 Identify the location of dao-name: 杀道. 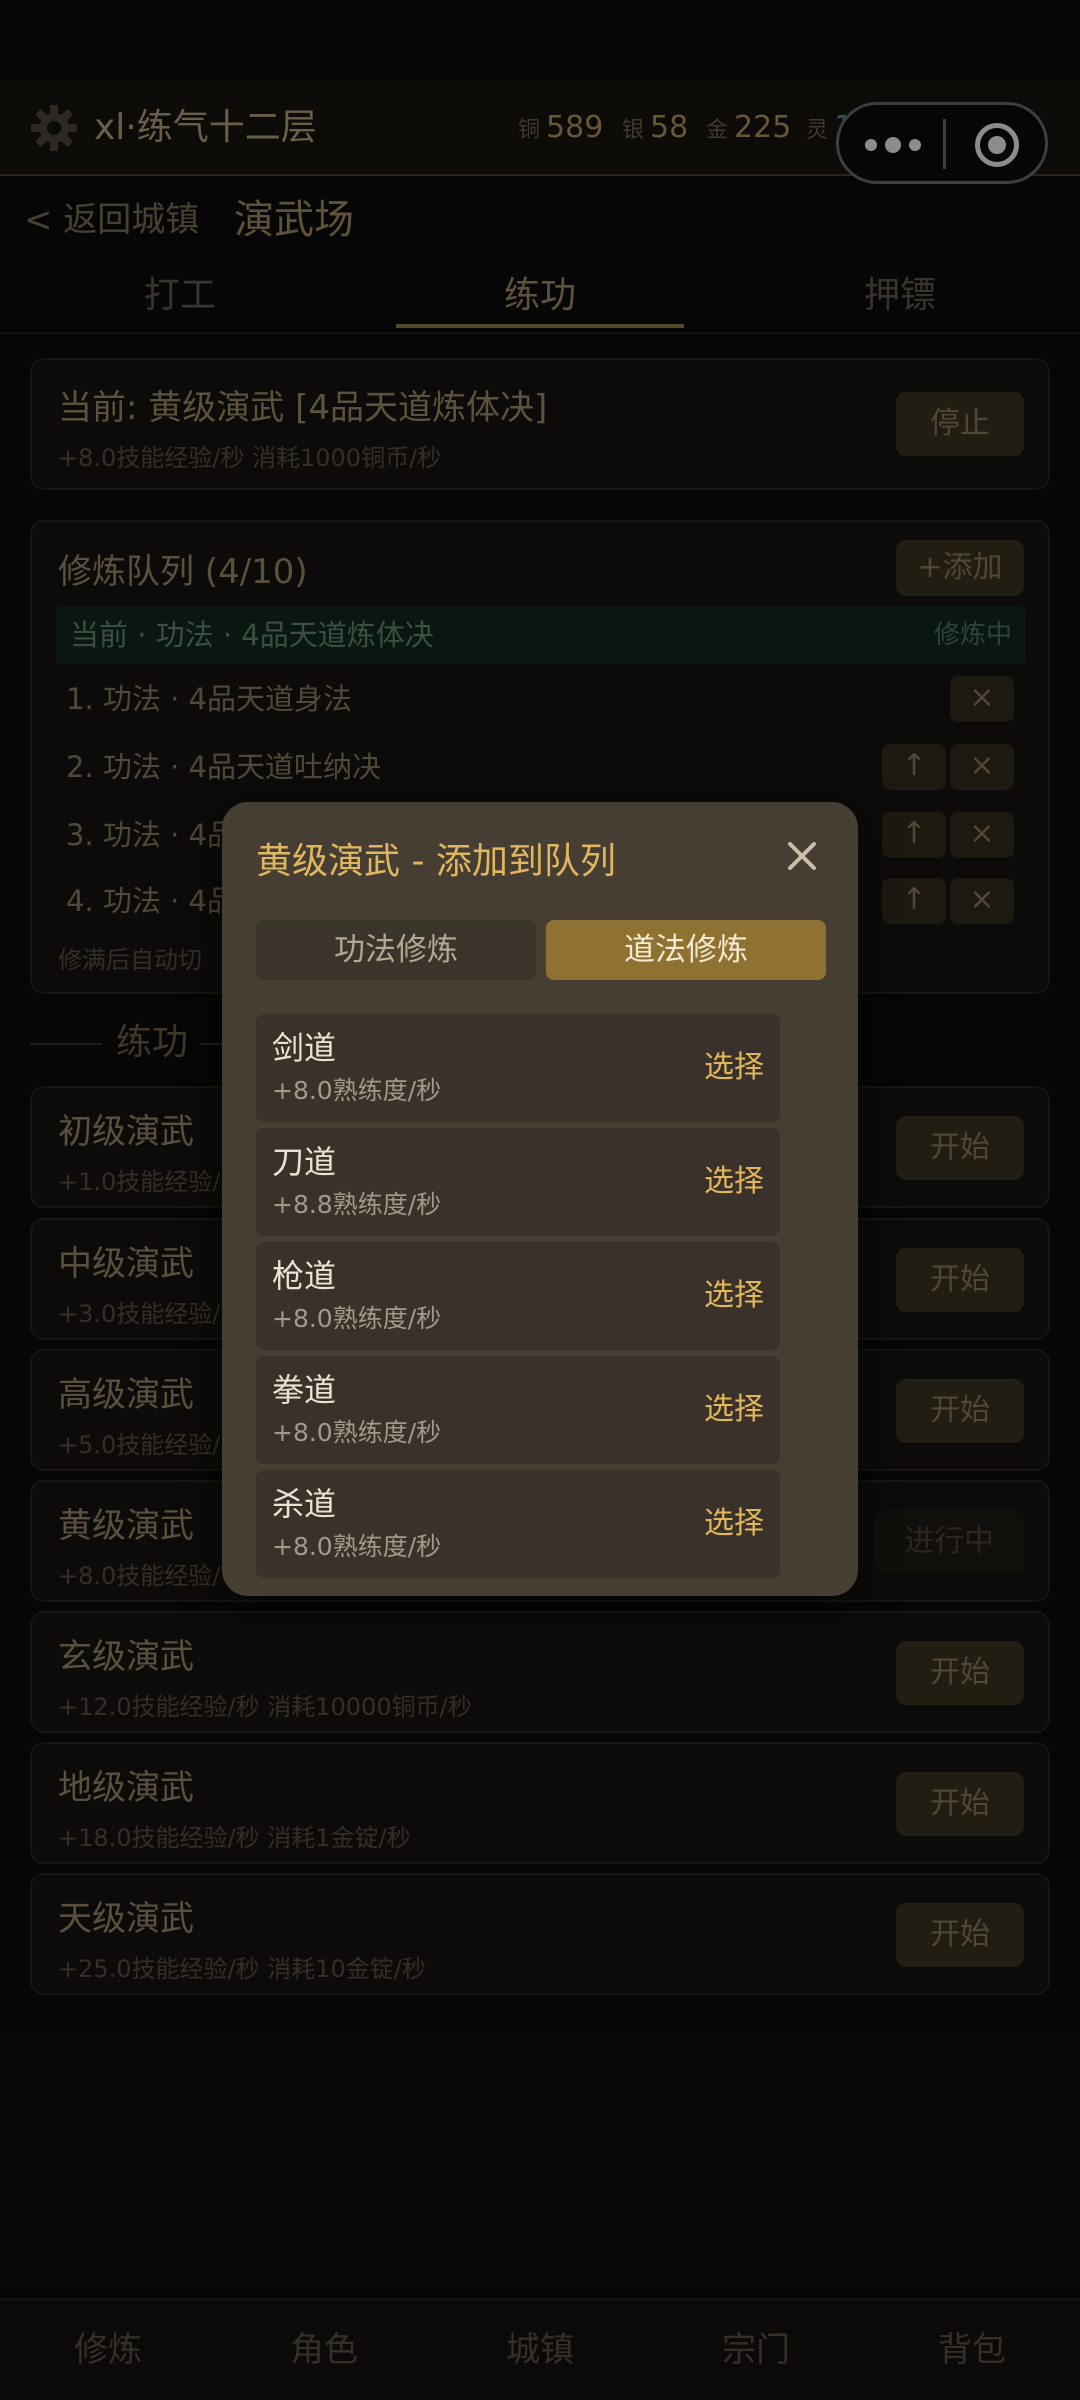
(304, 1504).